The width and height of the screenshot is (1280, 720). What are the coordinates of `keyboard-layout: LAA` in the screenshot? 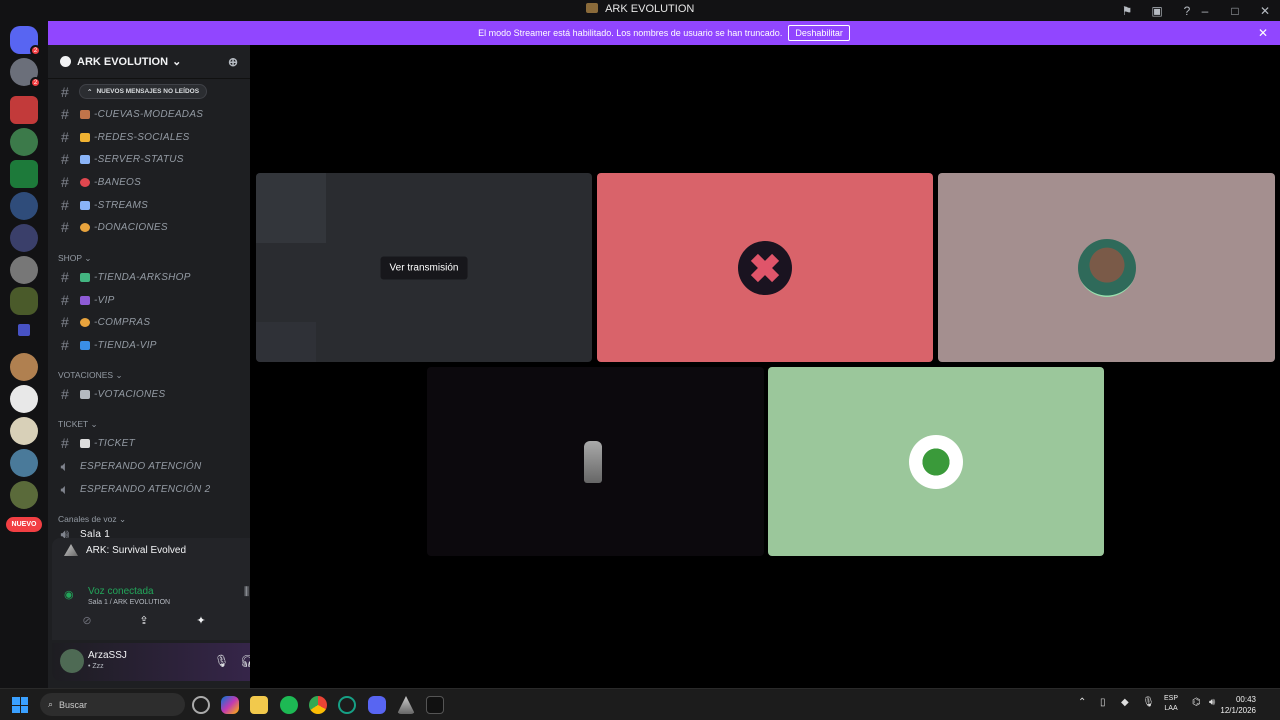 It's located at (1171, 708).